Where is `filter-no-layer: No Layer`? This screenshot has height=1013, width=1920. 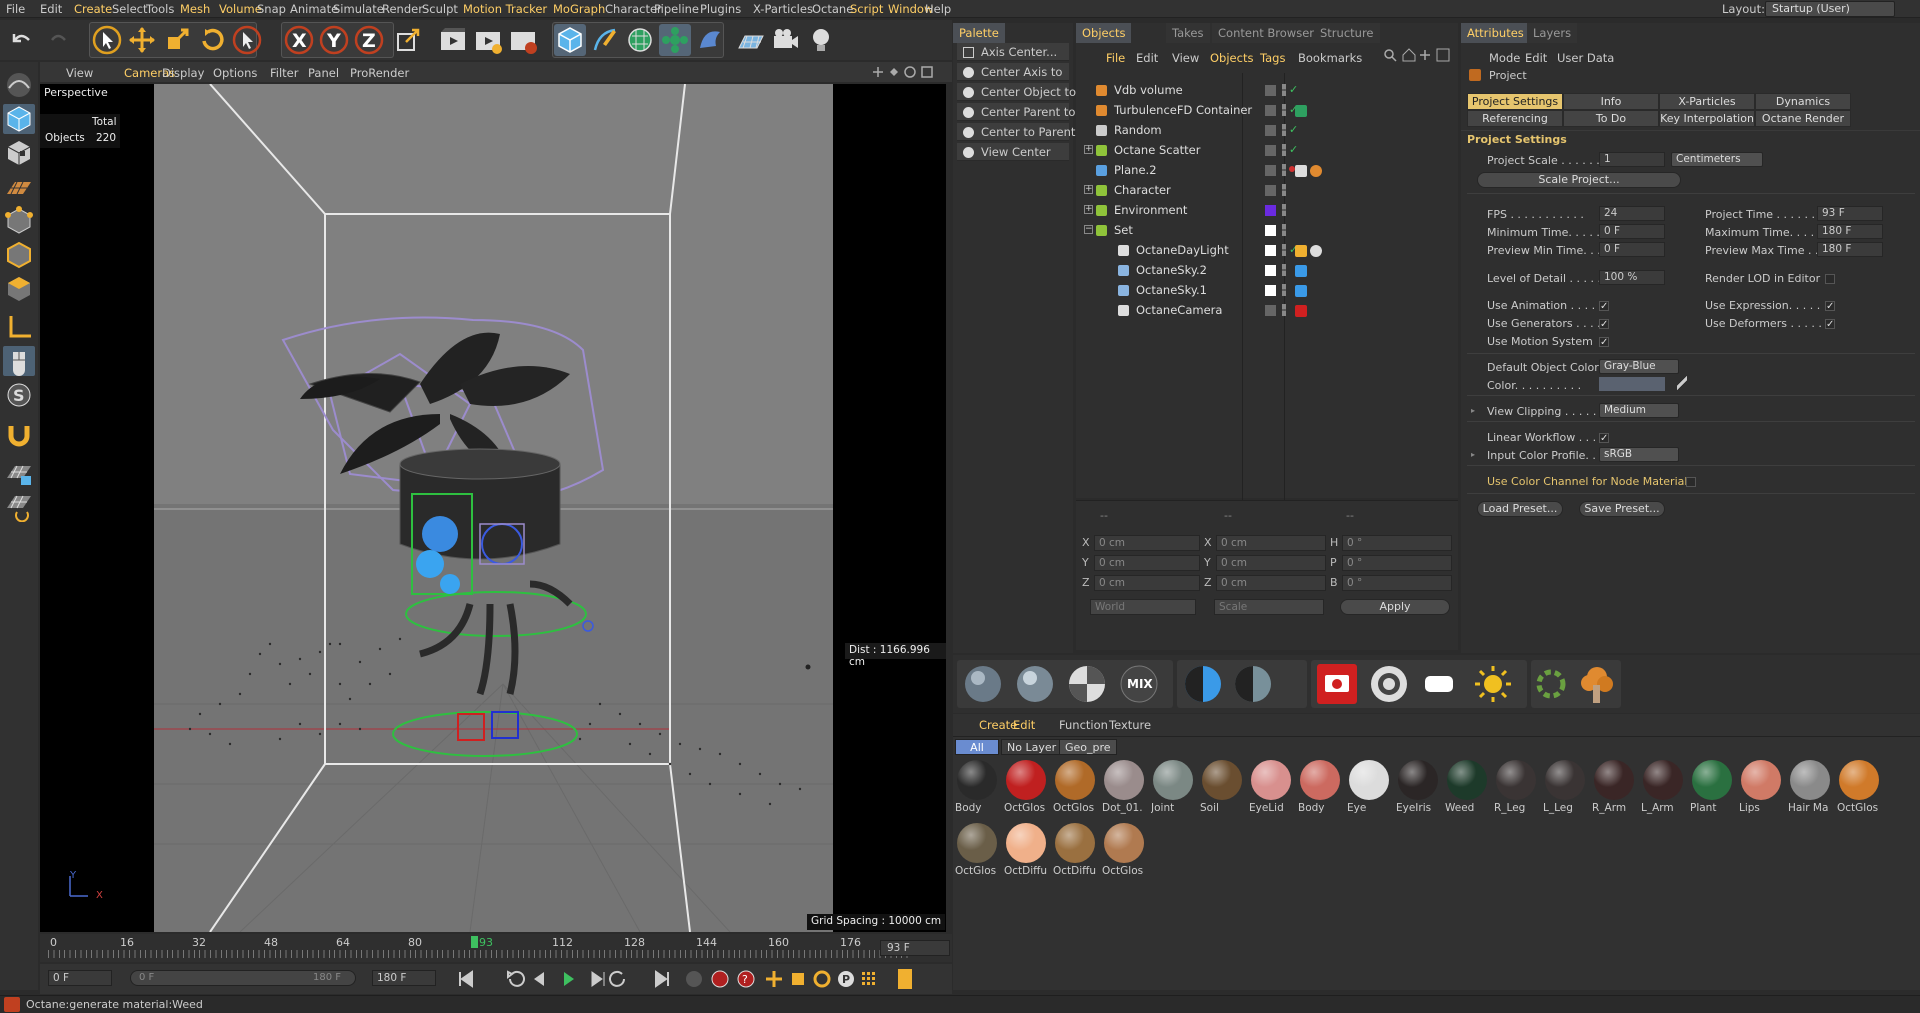
filter-no-layer: No Layer is located at coordinates (1032, 747).